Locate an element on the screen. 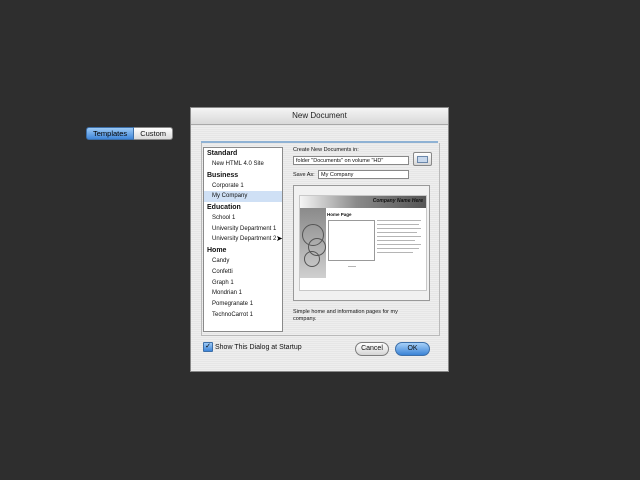 This screenshot has height=480, width=640. mouse-pointer-icon: ➤ is located at coordinates (279, 238).